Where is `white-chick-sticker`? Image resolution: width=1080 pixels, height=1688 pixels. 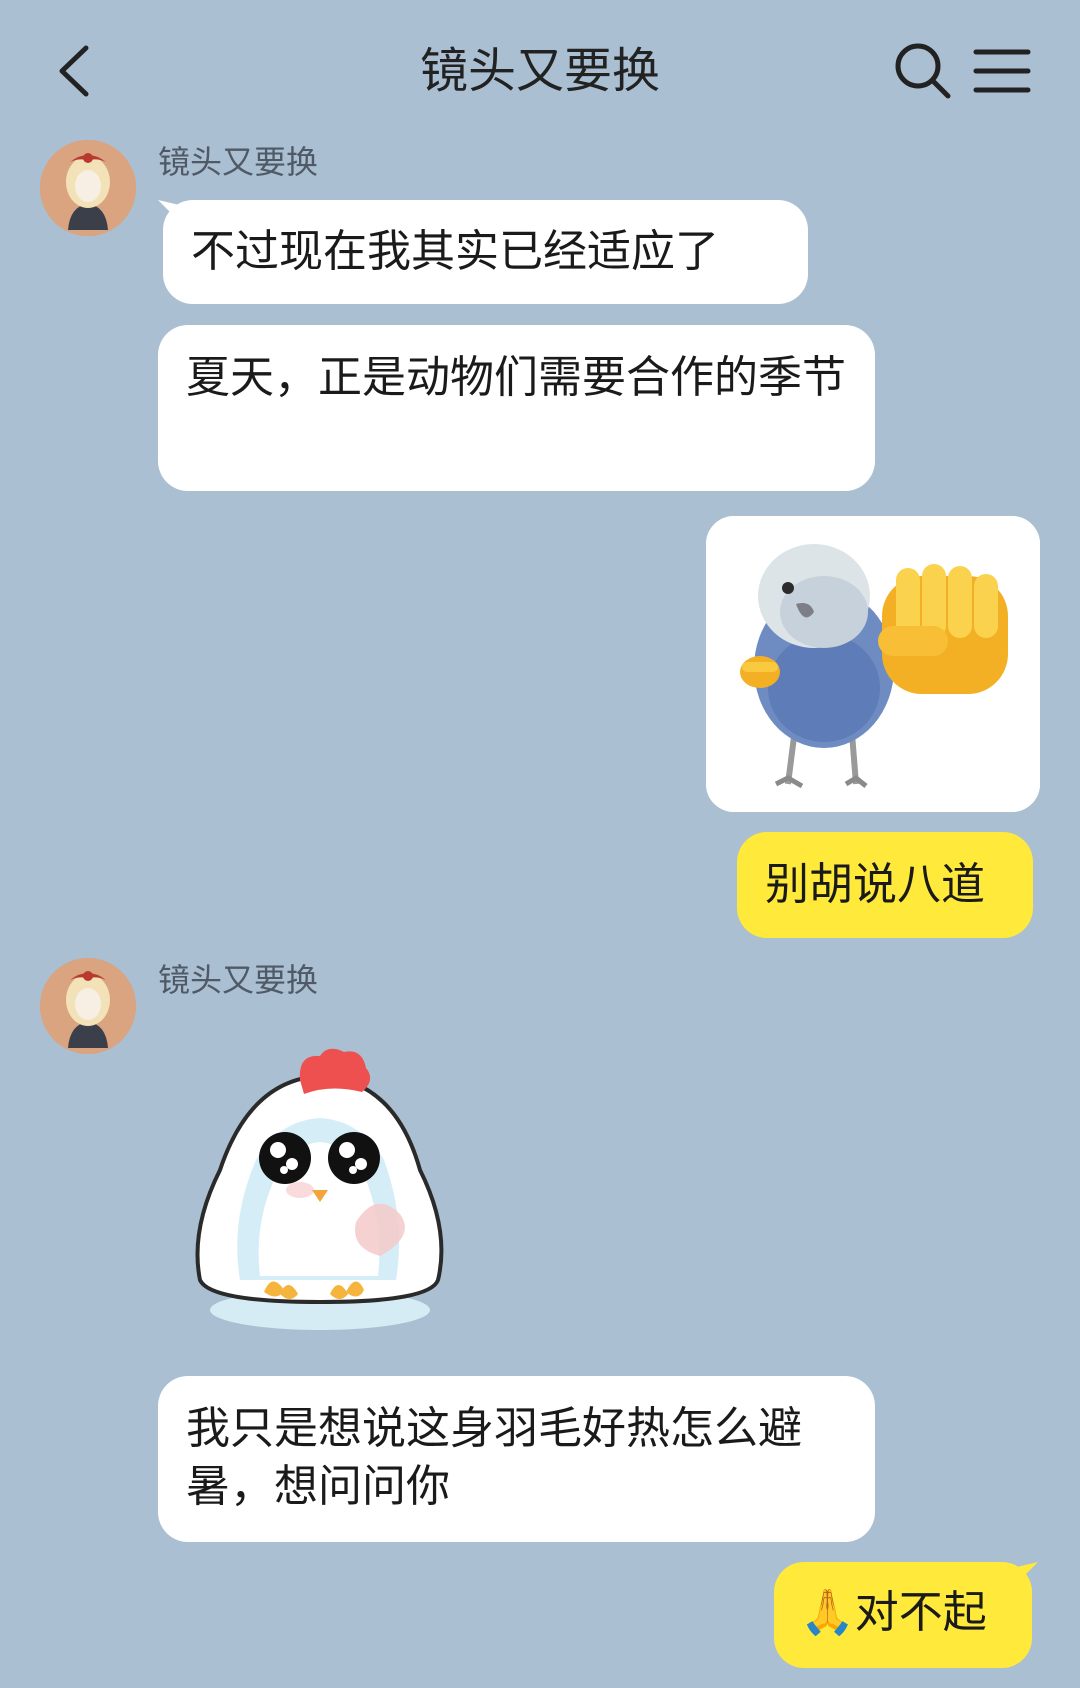 white-chick-sticker is located at coordinates (325, 1190).